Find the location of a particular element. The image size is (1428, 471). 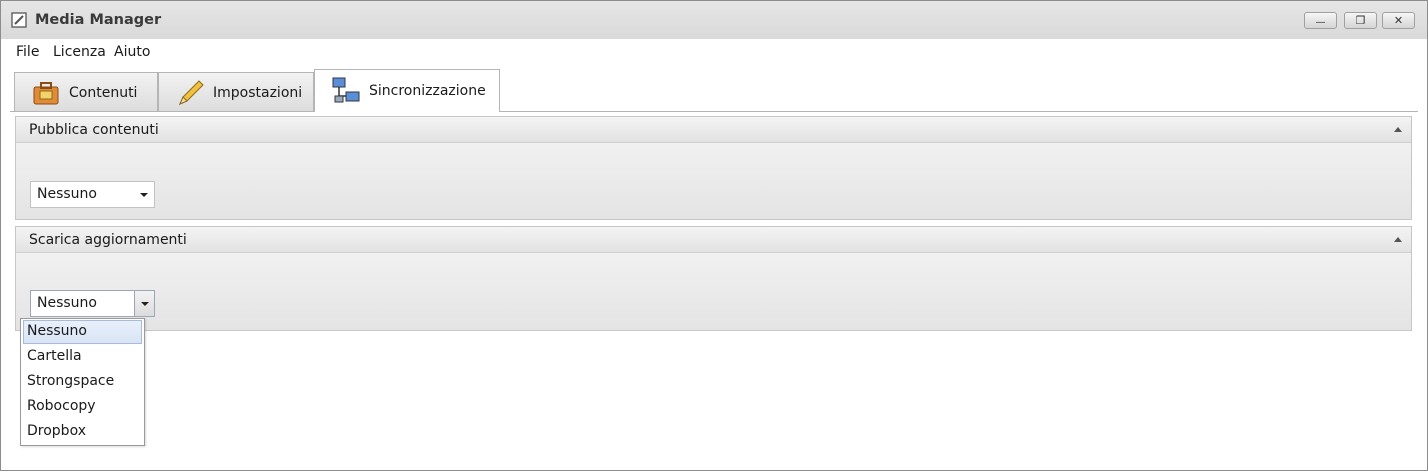

dropdown-option-cartella: Cartella is located at coordinates (82, 357).